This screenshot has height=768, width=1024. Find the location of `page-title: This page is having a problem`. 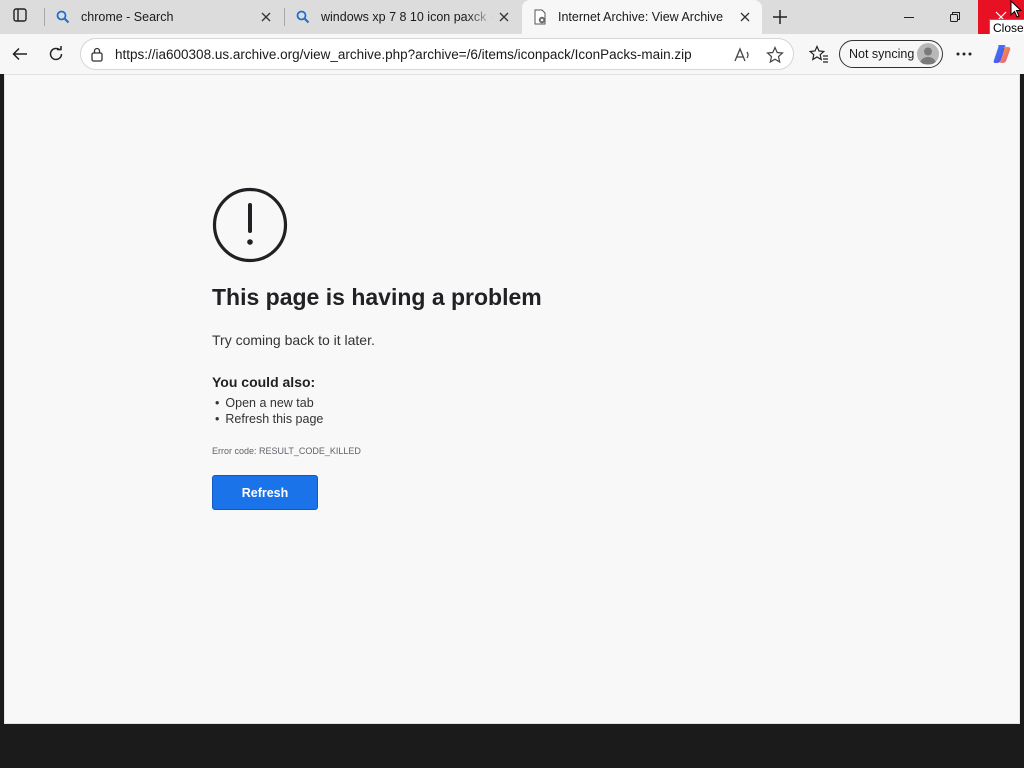

page-title: This page is having a problem is located at coordinates (377, 297).